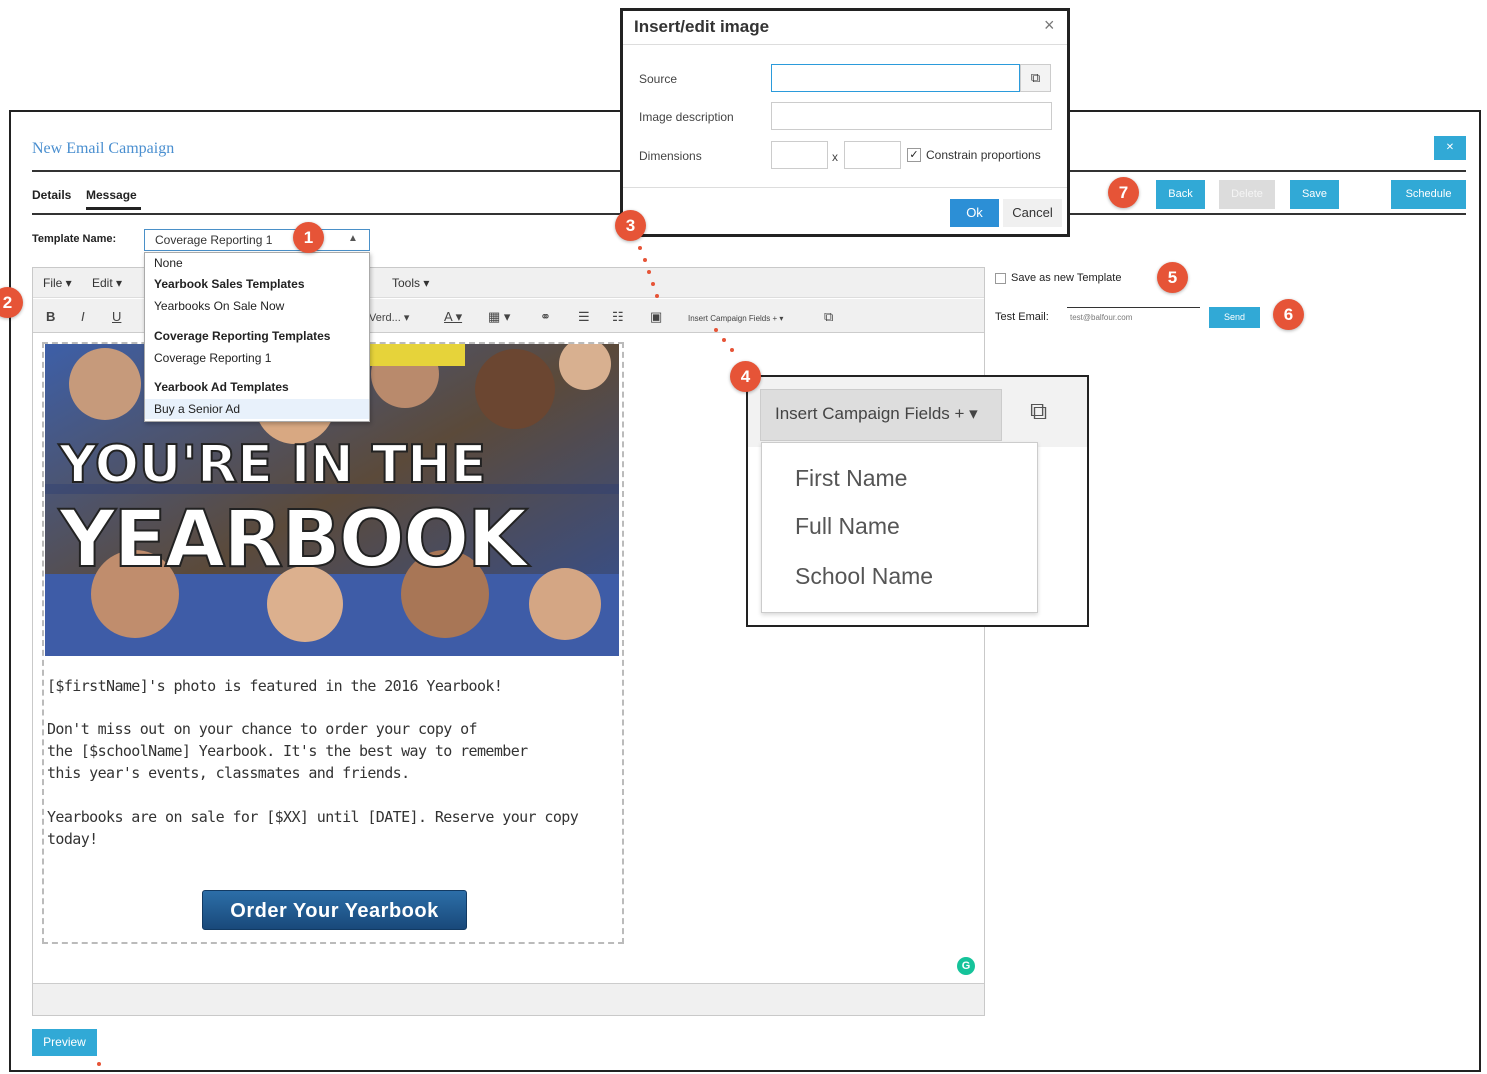 The height and width of the screenshot is (1074, 1487). What do you see at coordinates (74, 239) in the screenshot?
I see `template-name-label: Template Name:` at bounding box center [74, 239].